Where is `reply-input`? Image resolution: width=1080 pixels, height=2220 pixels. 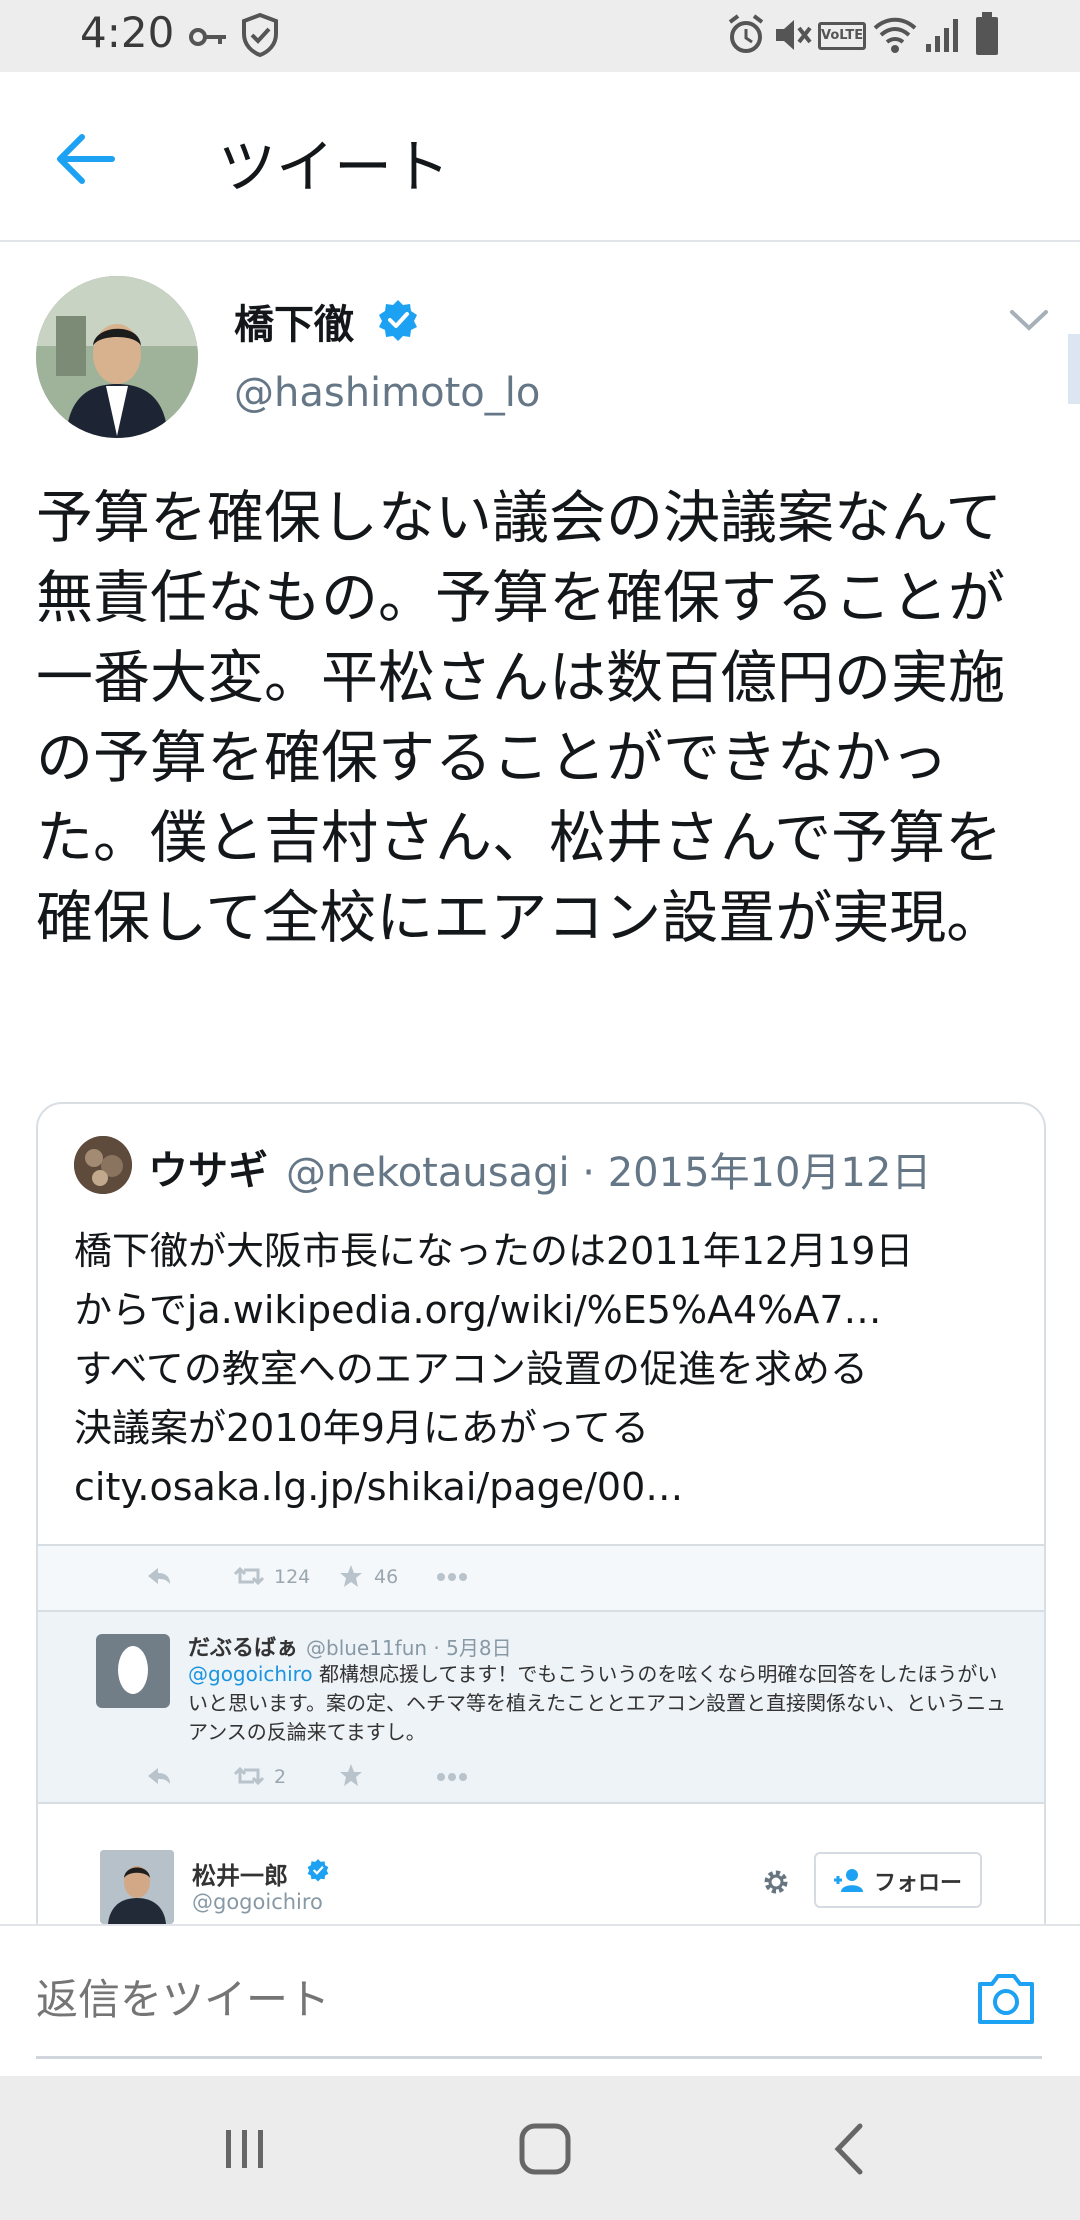
reply-input is located at coordinates (486, 1999).